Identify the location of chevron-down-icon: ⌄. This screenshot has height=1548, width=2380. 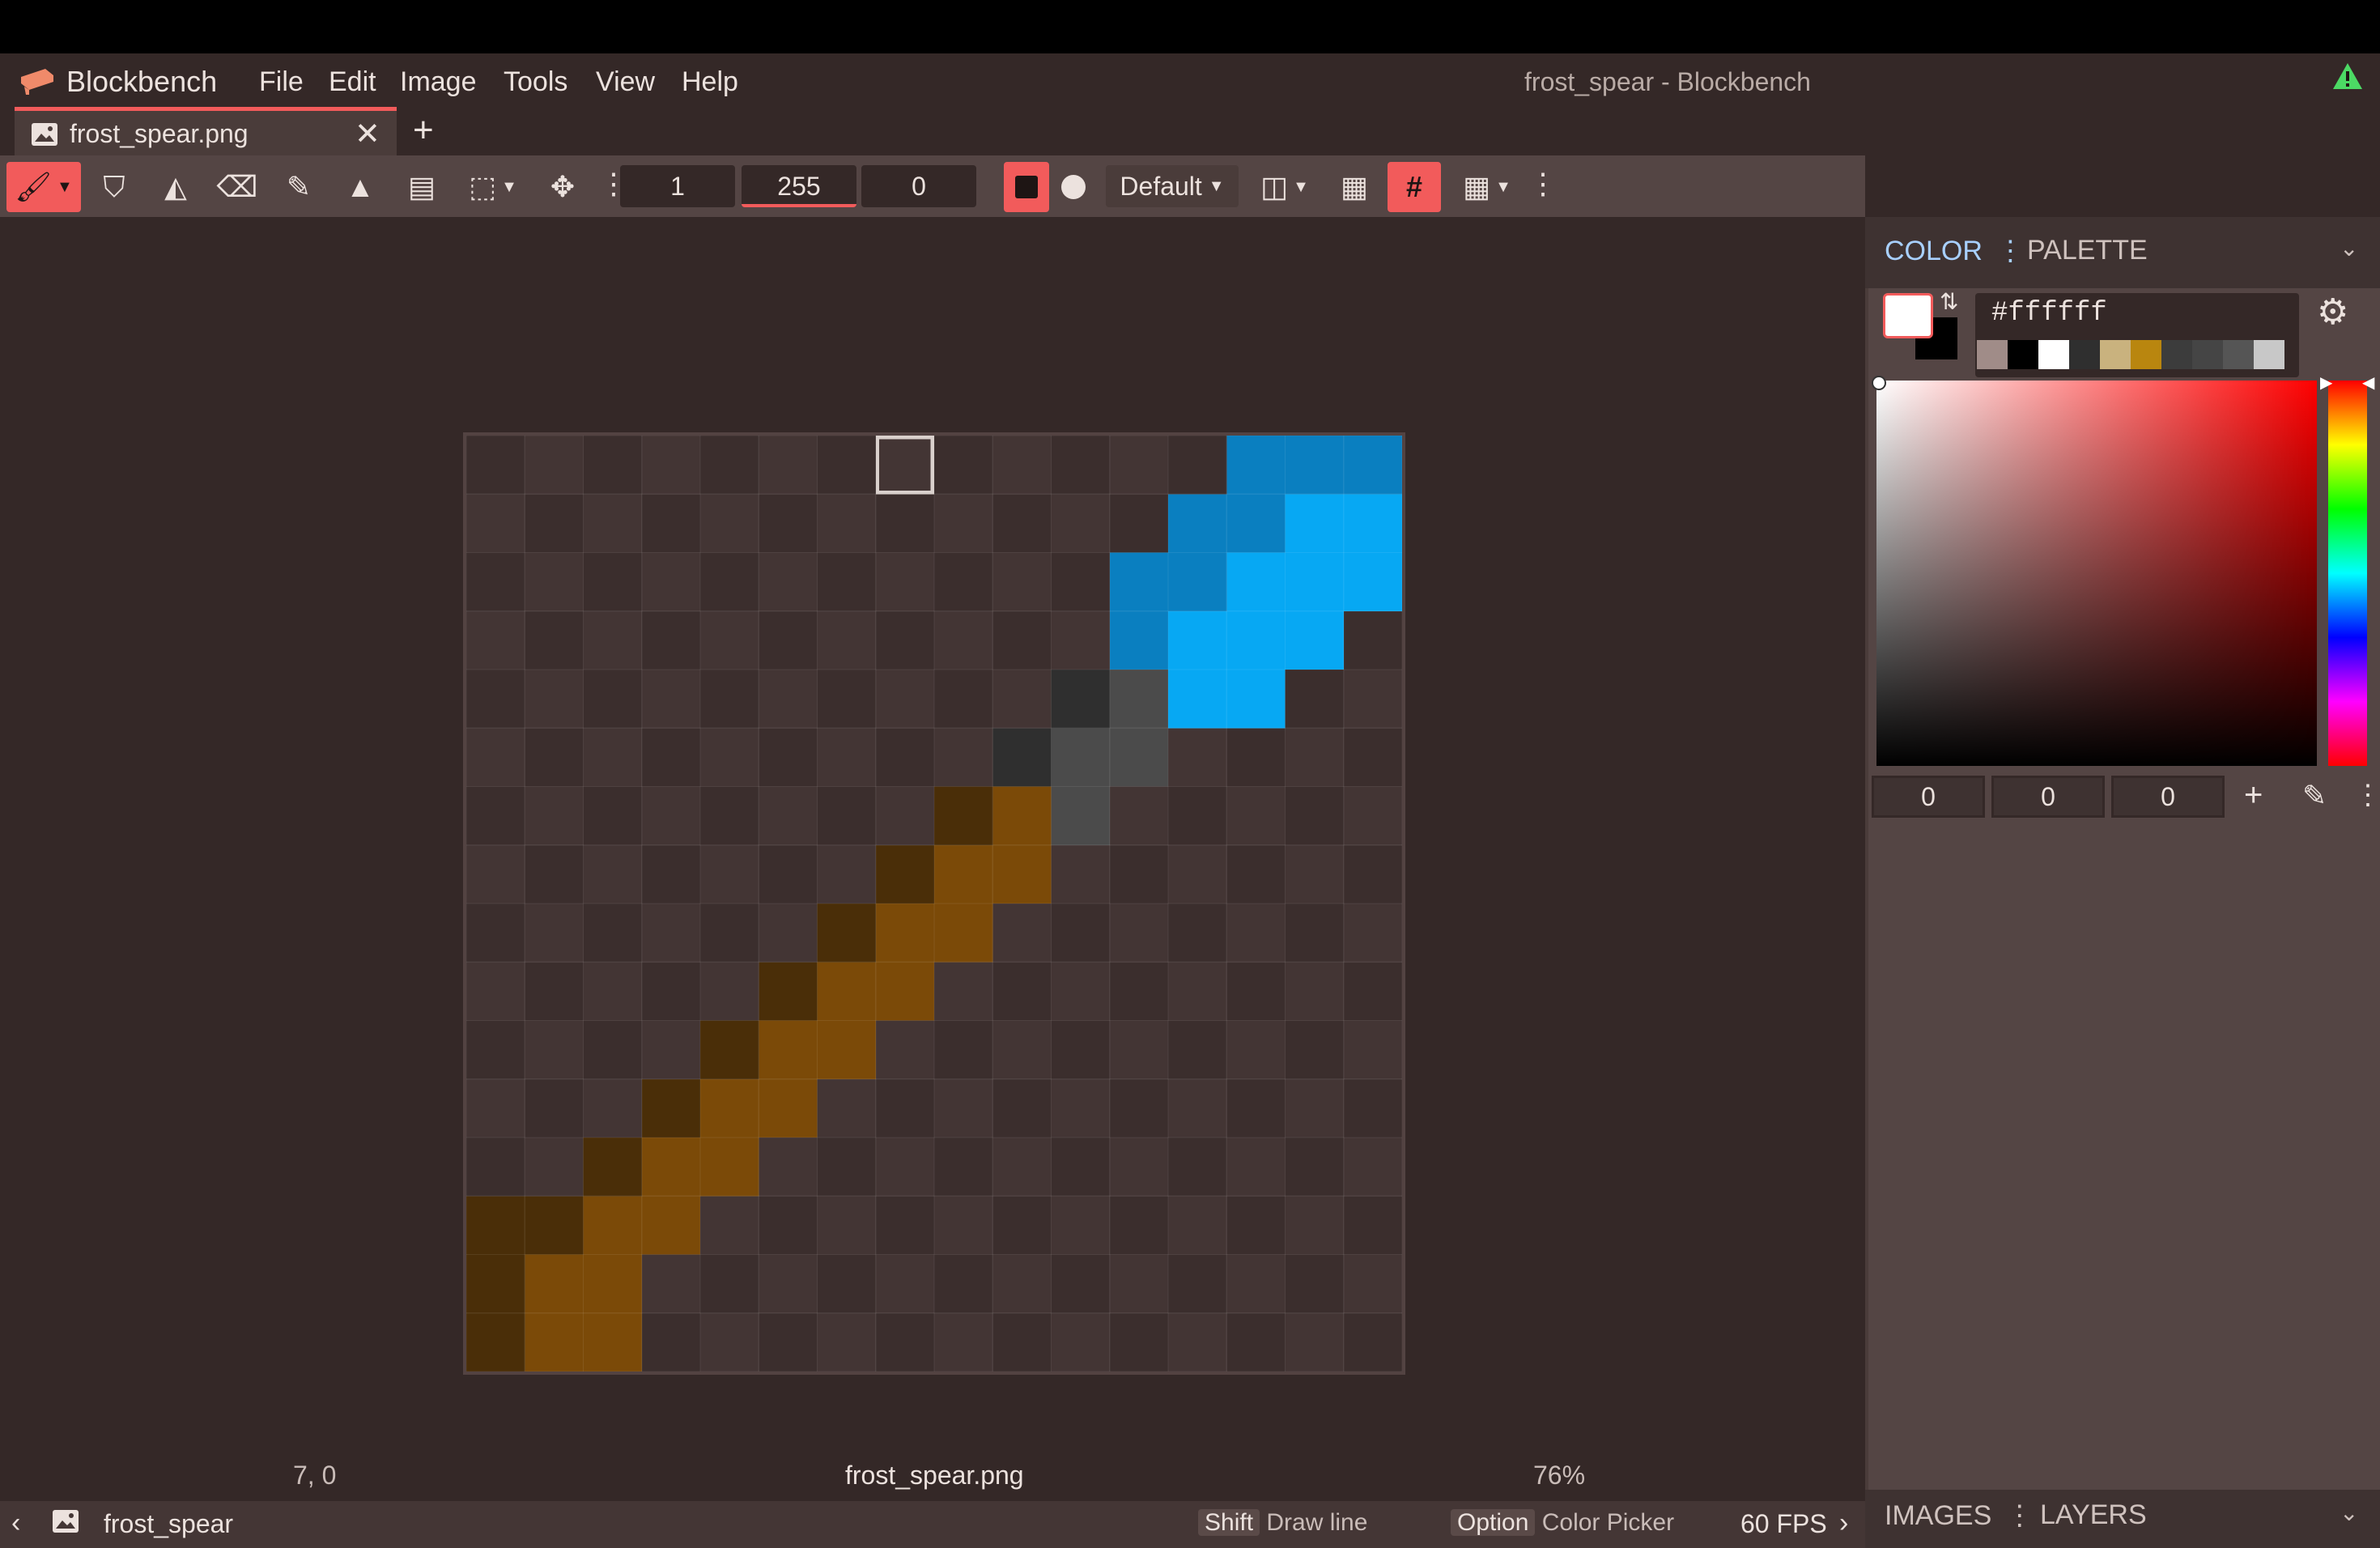
(2349, 249).